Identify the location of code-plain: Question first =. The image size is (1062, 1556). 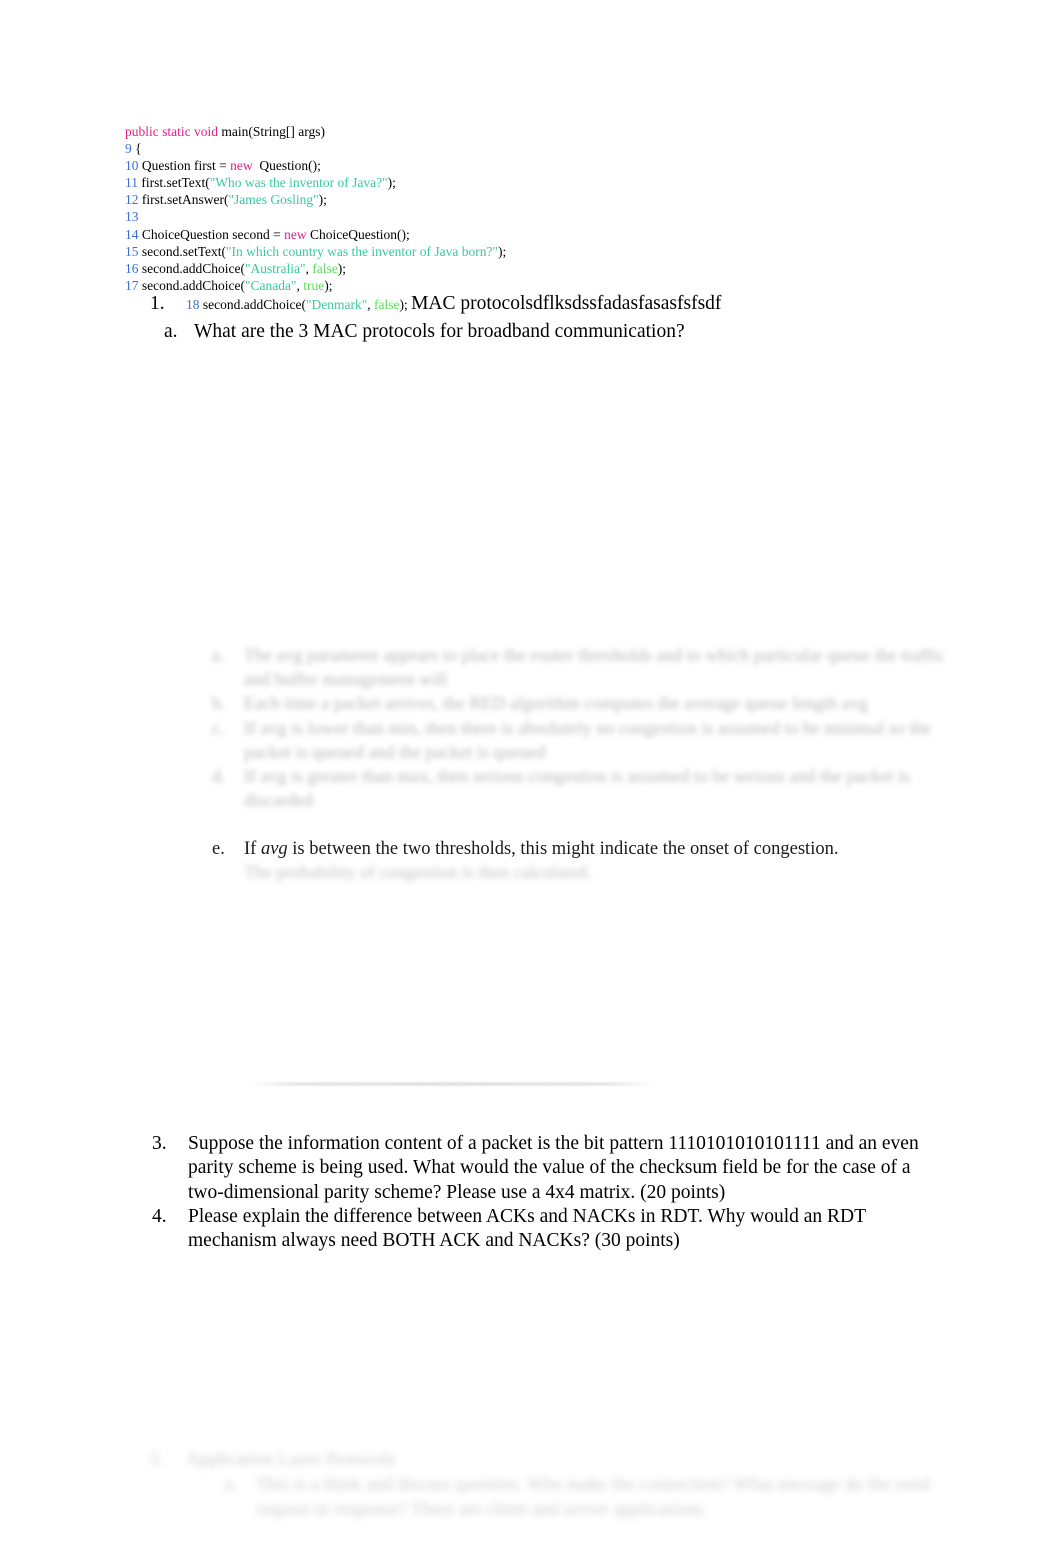
(184, 166).